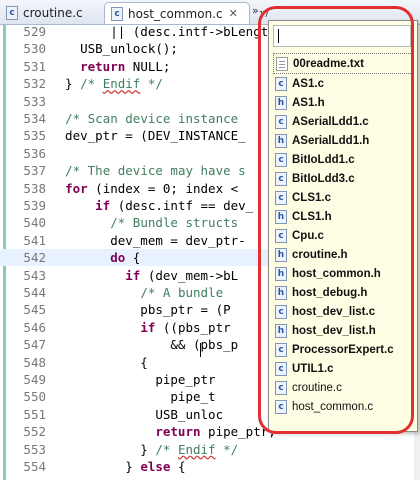 The height and width of the screenshot is (480, 420). Describe the element at coordinates (34, 136) in the screenshot. I see `line-number: 535` at that location.